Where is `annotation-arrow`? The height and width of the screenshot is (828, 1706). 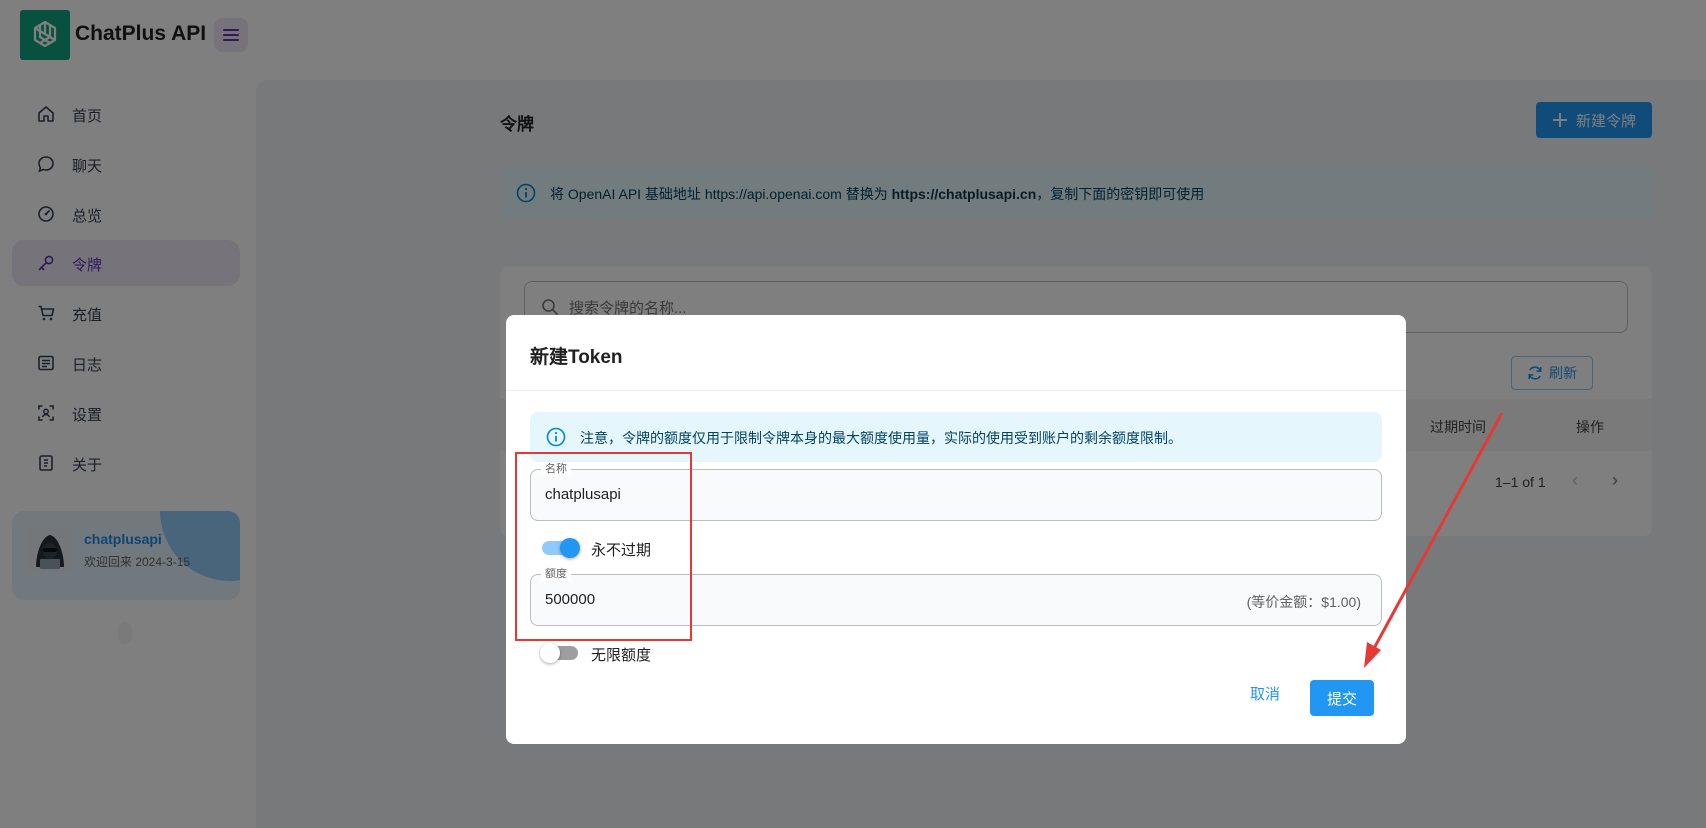 annotation-arrow is located at coordinates (1434, 540).